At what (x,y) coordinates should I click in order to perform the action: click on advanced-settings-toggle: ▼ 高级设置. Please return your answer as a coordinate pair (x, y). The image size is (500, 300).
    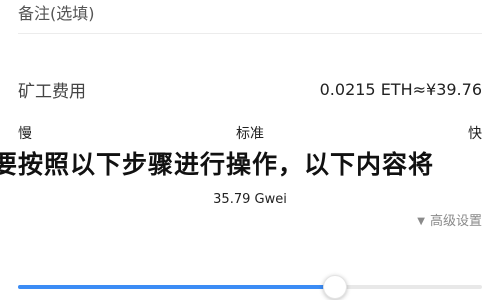
    Looking at the image, I should click on (449, 222).